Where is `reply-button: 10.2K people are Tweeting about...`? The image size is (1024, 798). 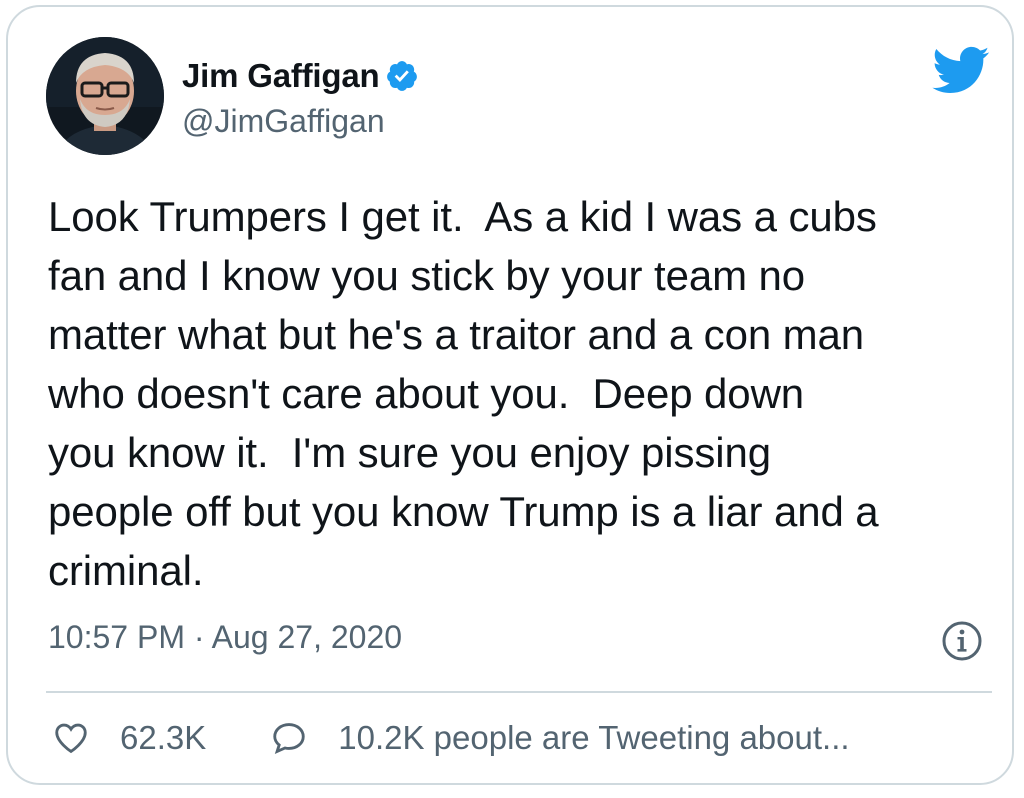
reply-button: 10.2K people are Tweeting about... is located at coordinates (560, 738).